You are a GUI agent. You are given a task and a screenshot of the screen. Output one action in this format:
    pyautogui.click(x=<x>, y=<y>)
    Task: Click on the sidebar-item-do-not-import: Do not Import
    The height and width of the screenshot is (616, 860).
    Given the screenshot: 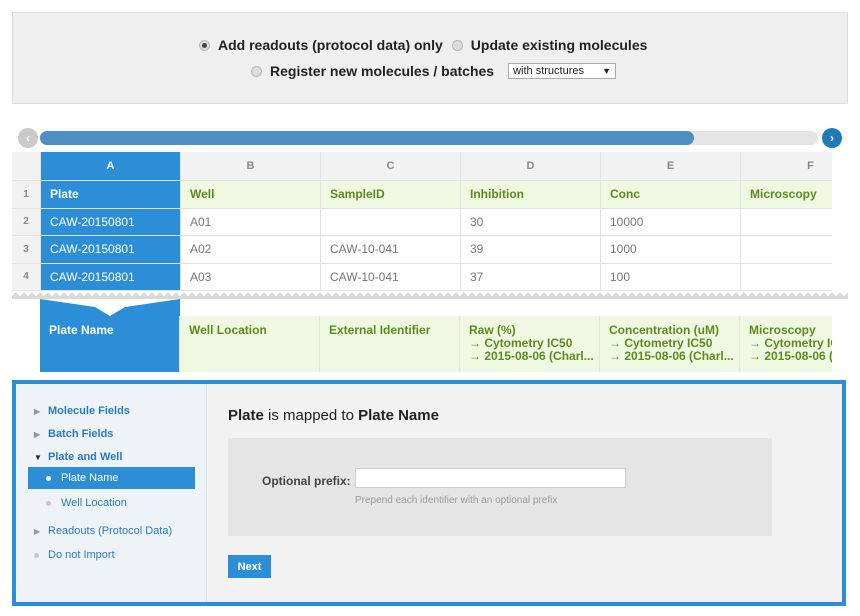 What is the action you would take?
    pyautogui.click(x=74, y=555)
    